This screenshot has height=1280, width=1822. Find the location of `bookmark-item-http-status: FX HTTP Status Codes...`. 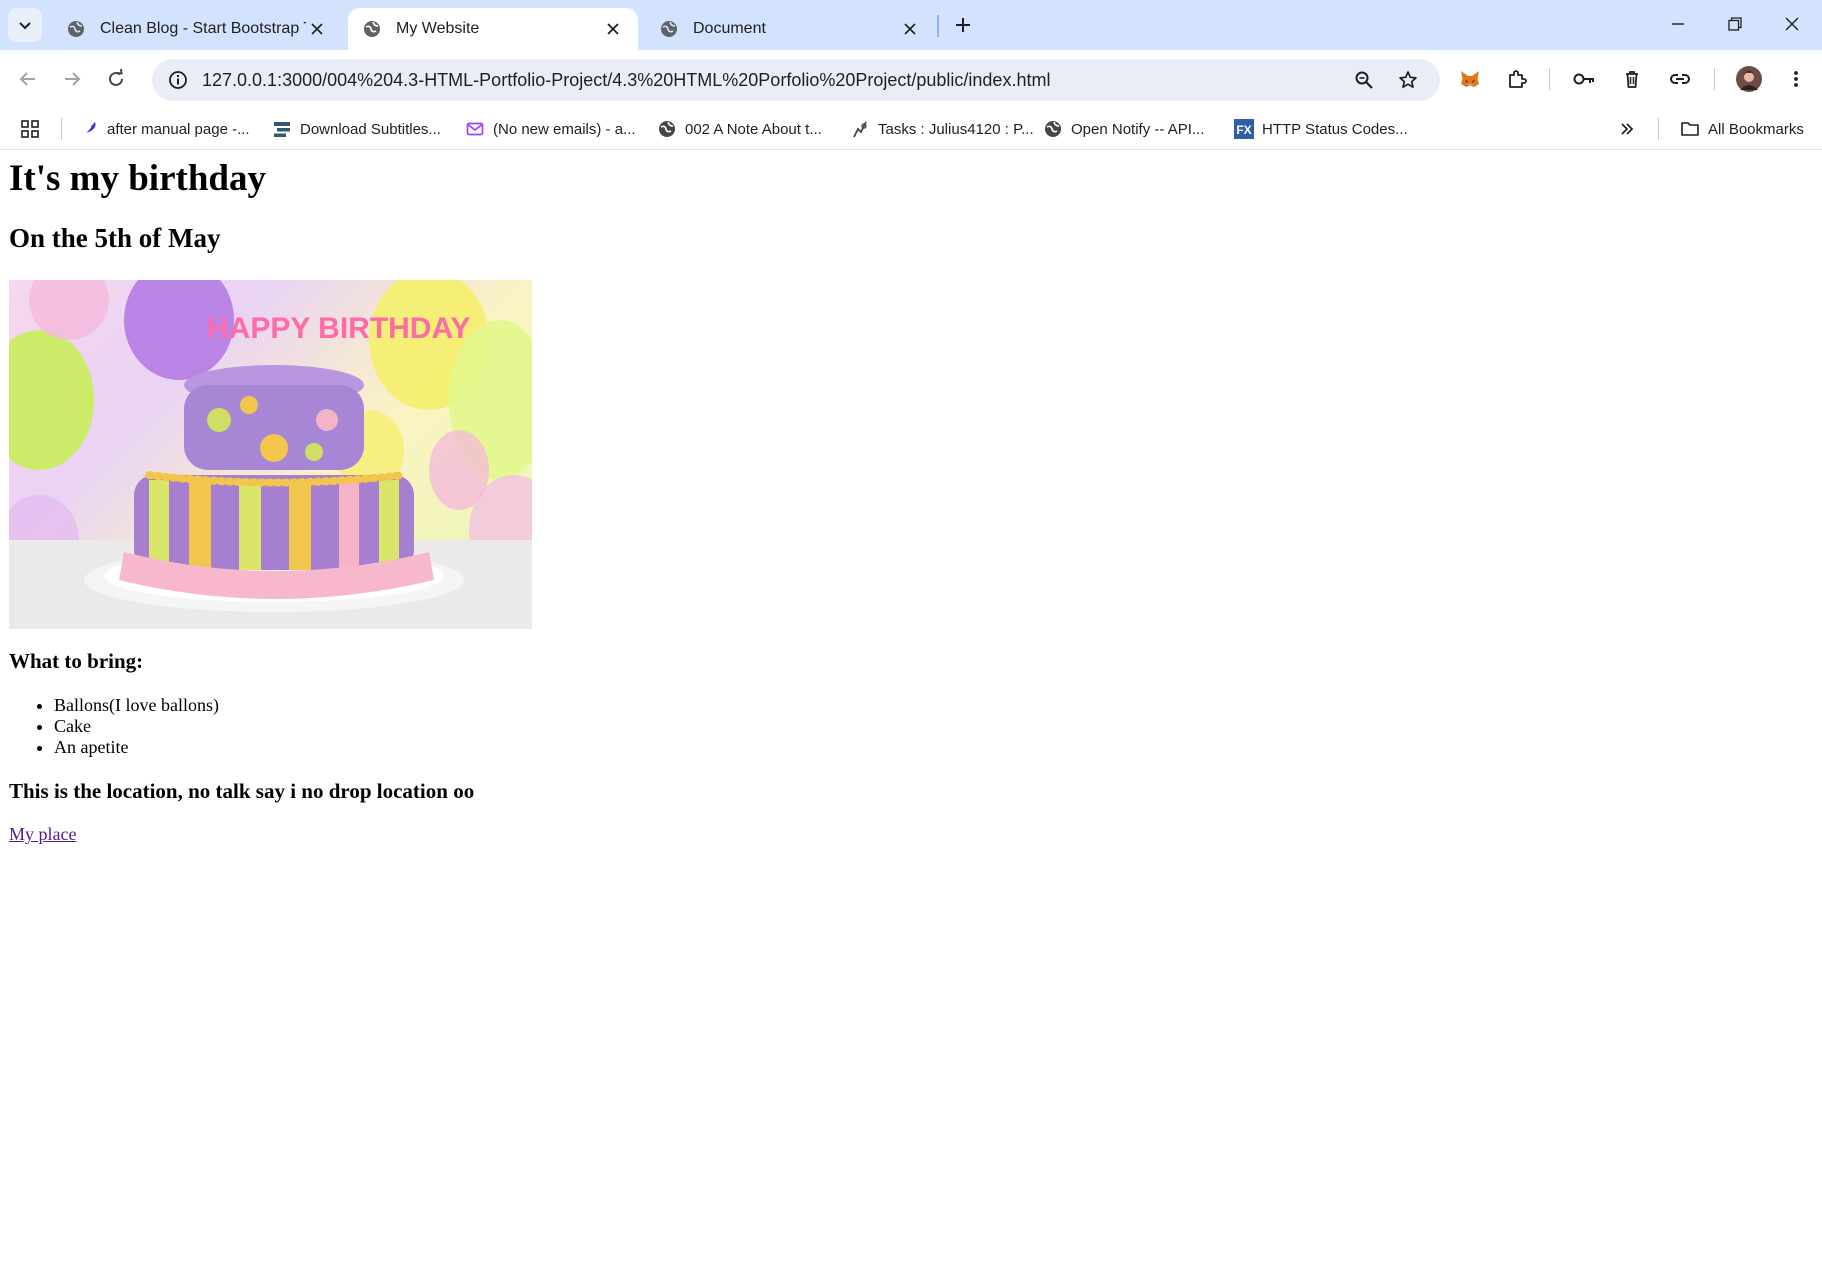

bookmark-item-http-status: FX HTTP Status Codes... is located at coordinates (1321, 129).